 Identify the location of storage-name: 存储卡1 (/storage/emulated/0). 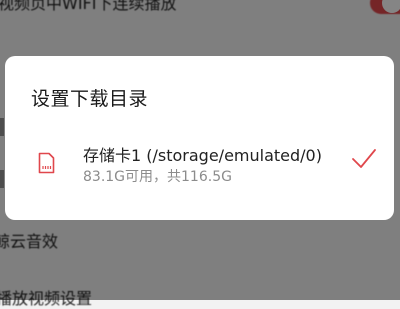
(202, 155).